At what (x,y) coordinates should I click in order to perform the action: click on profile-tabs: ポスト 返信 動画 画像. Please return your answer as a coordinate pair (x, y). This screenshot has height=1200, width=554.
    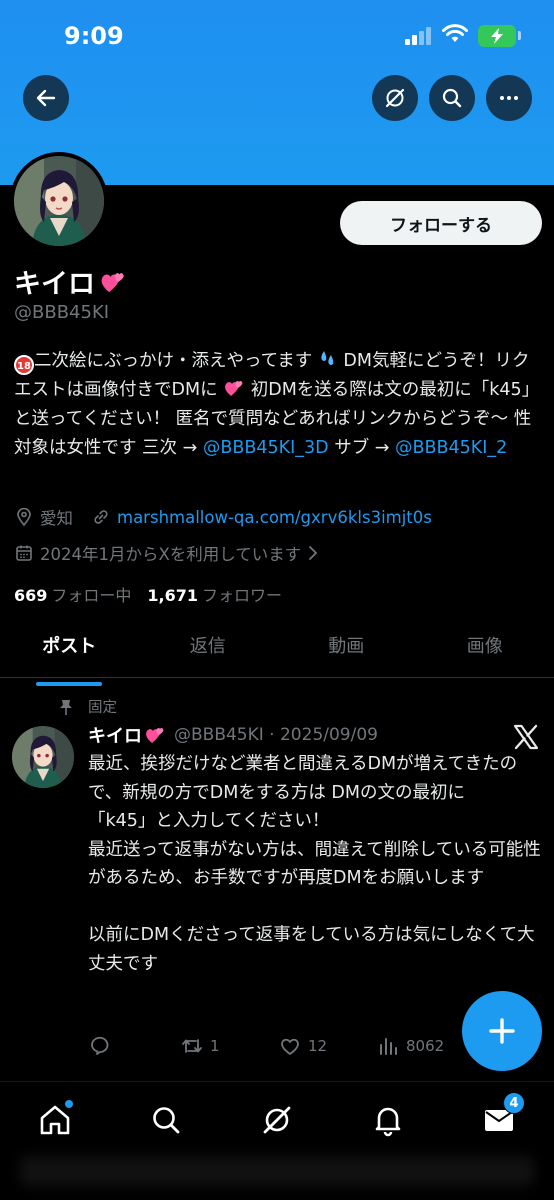
    Looking at the image, I should click on (277, 652).